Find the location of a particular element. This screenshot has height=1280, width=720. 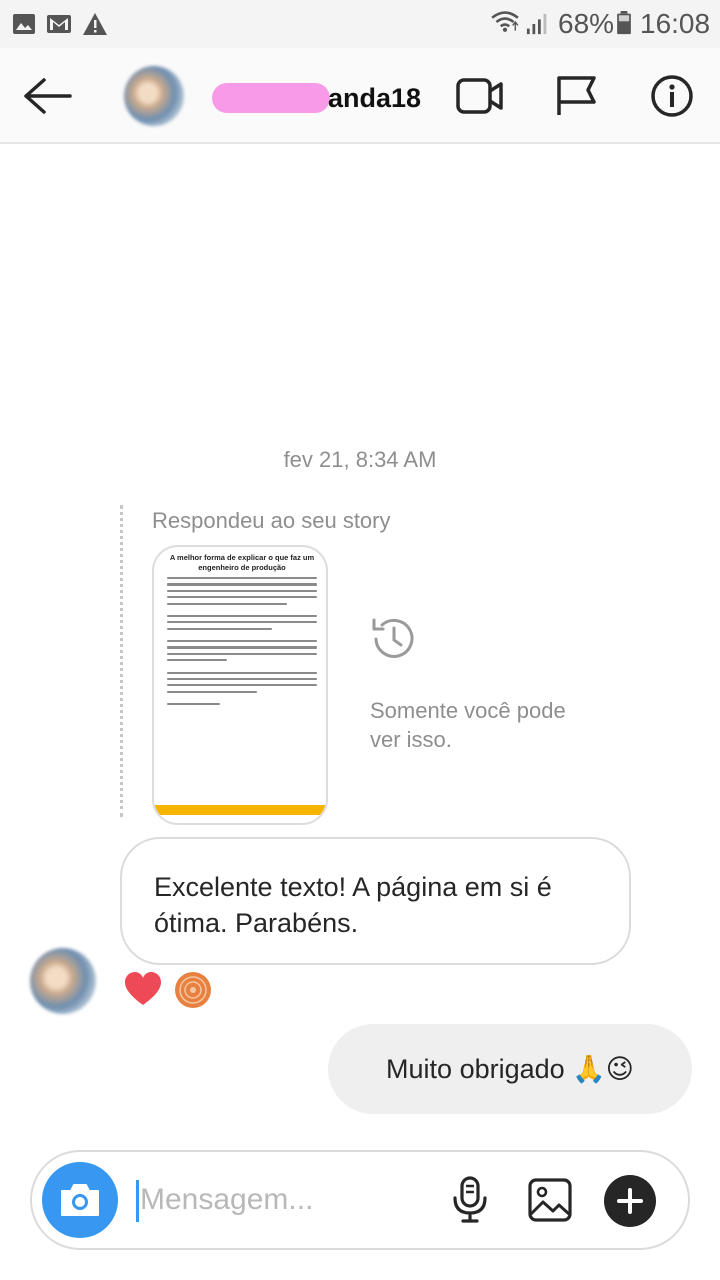

back-arrow-icon is located at coordinates (48, 96).